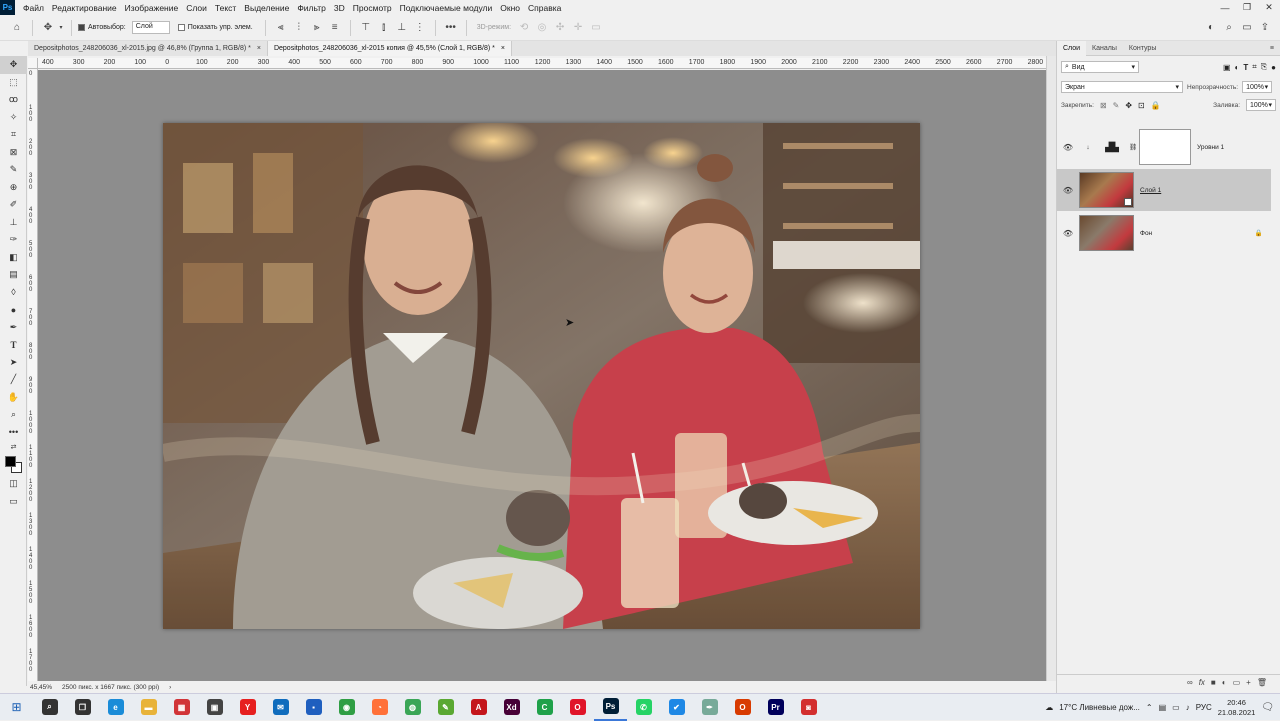 The width and height of the screenshot is (1280, 721). Describe the element at coordinates (13, 310) in the screenshot. I see `dodge-tool-icon: ●` at that location.